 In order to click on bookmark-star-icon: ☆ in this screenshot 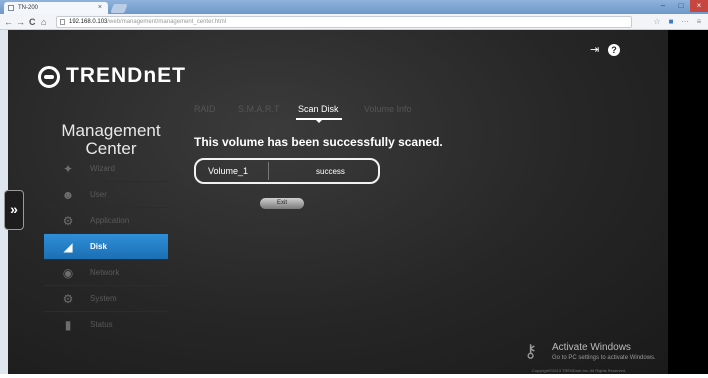, I will do `click(657, 22)`.